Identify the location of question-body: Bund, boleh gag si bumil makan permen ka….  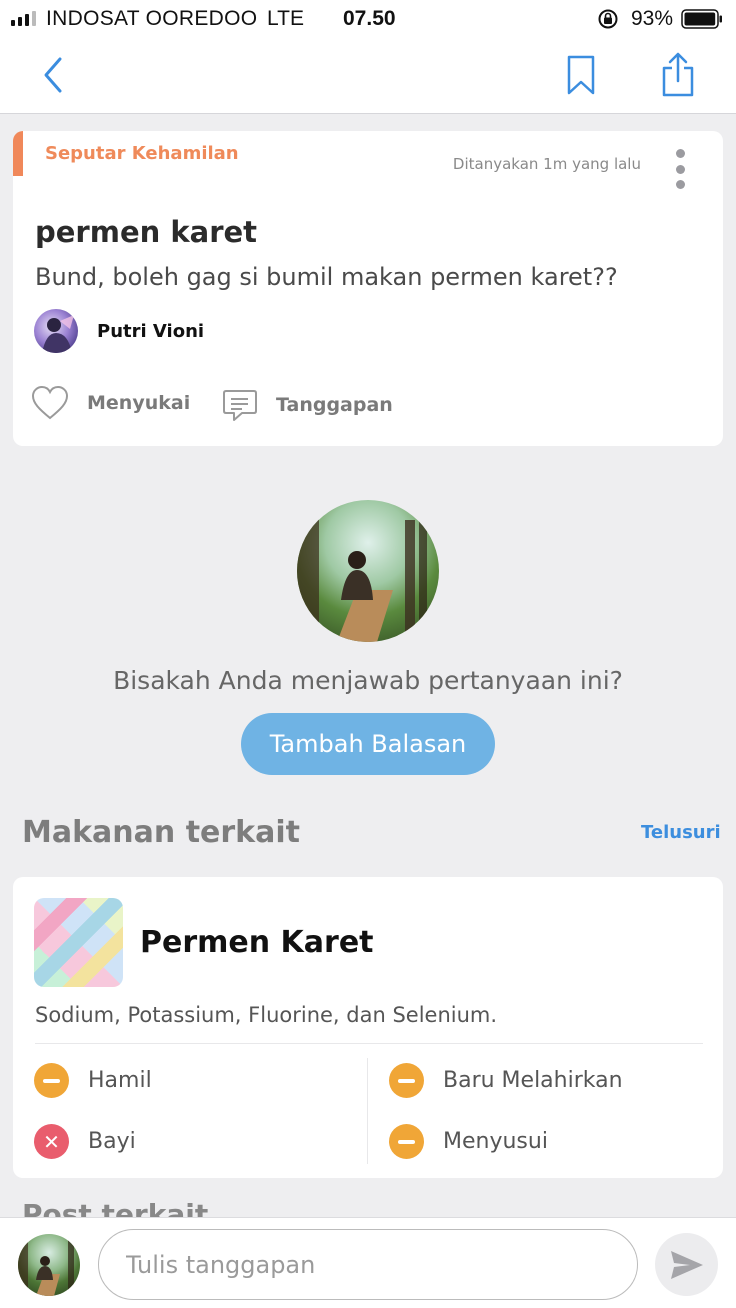
(326, 277).